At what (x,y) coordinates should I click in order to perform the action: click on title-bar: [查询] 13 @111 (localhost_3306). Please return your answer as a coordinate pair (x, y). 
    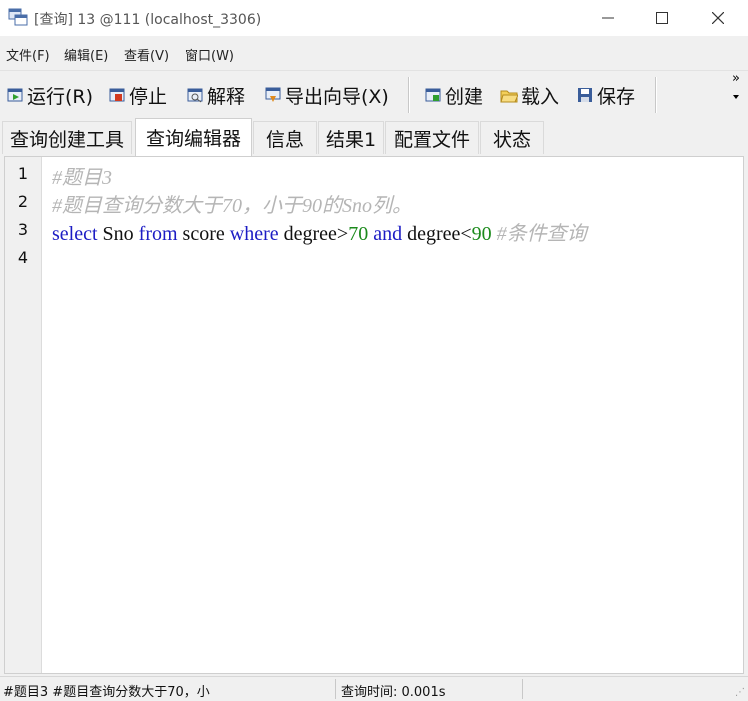
    Looking at the image, I should click on (374, 18).